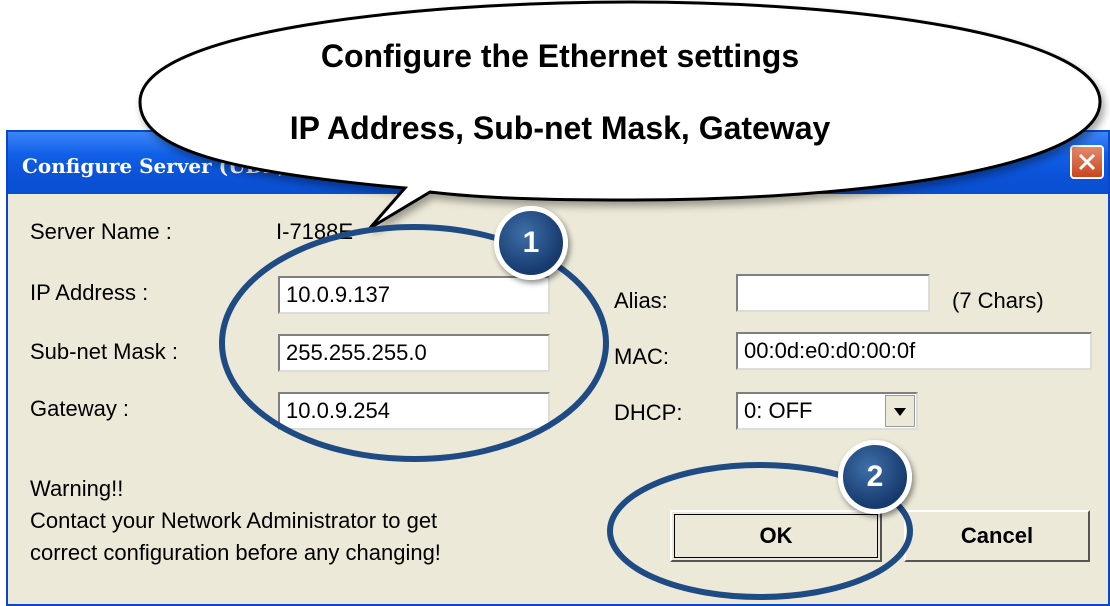  I want to click on chevron-down-icon, so click(900, 412).